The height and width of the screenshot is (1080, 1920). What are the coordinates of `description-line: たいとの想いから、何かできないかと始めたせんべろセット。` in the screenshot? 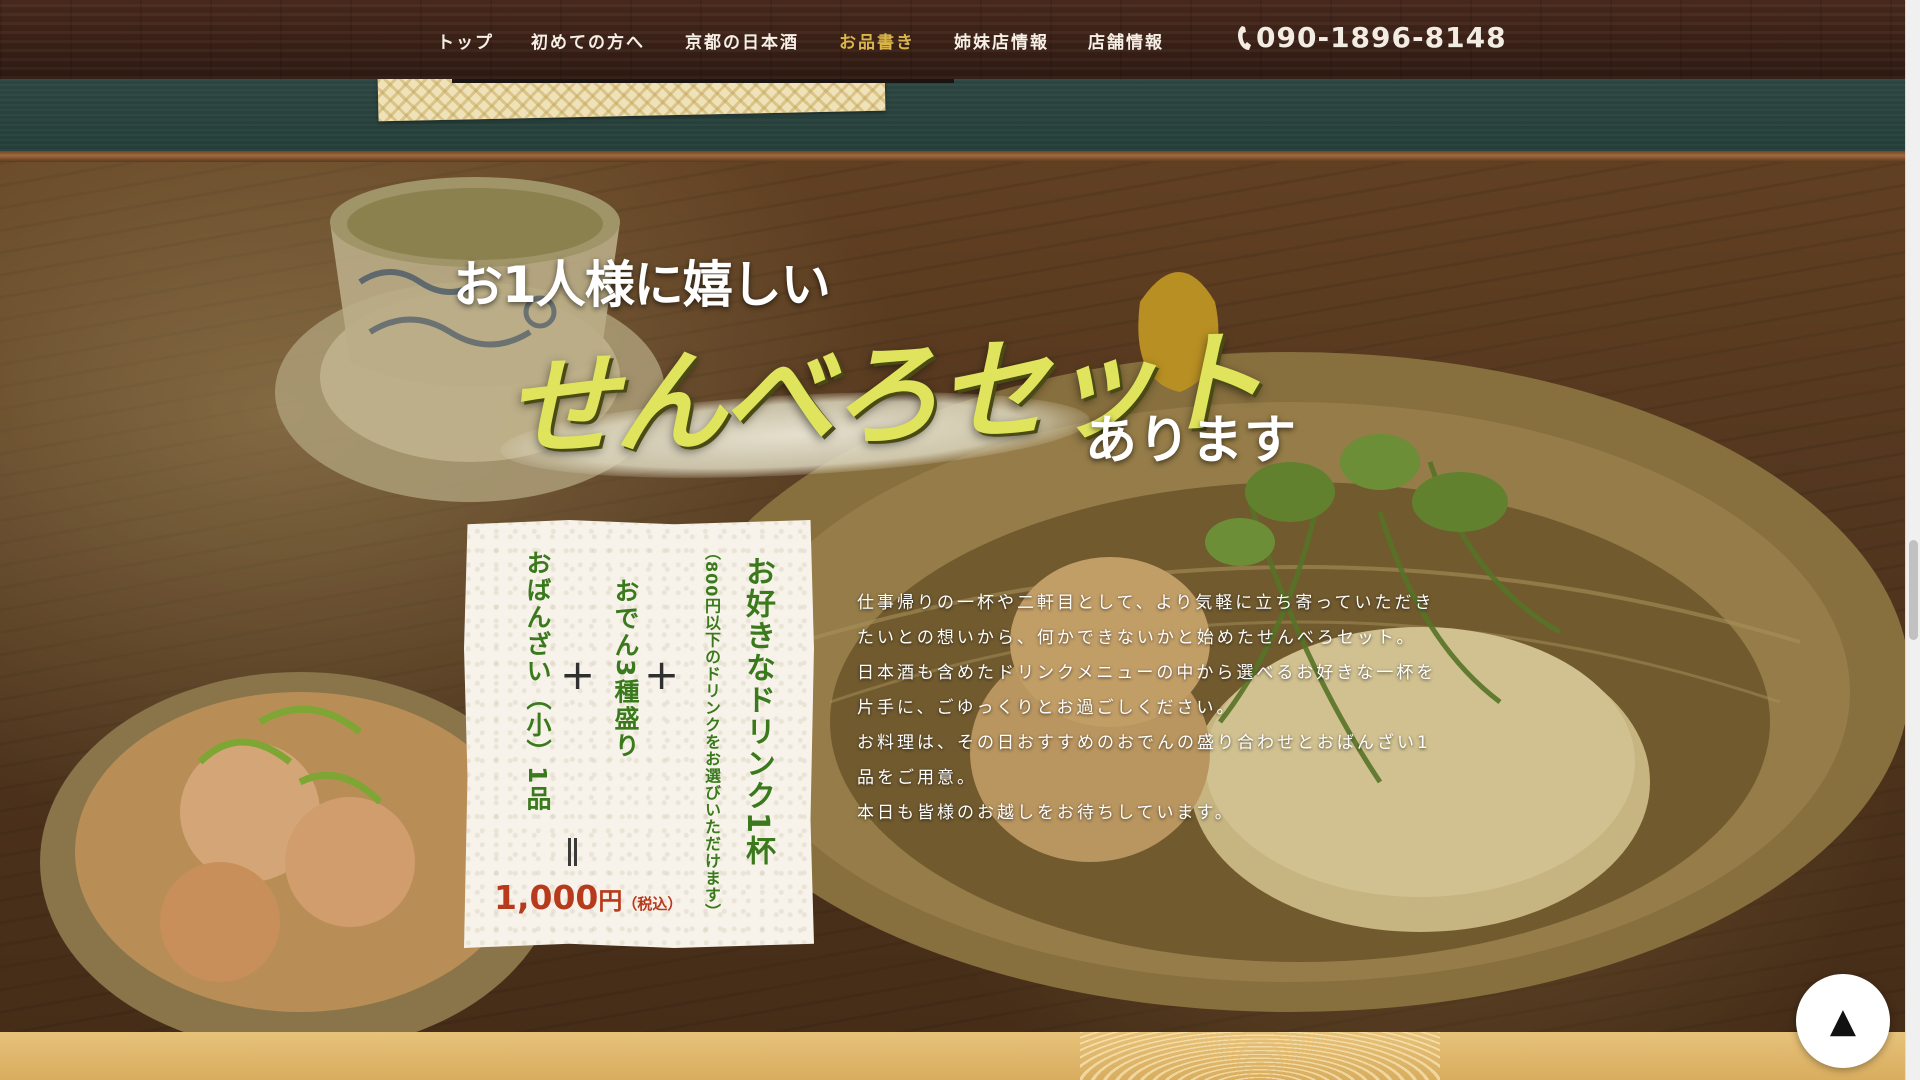 It's located at (1137, 638).